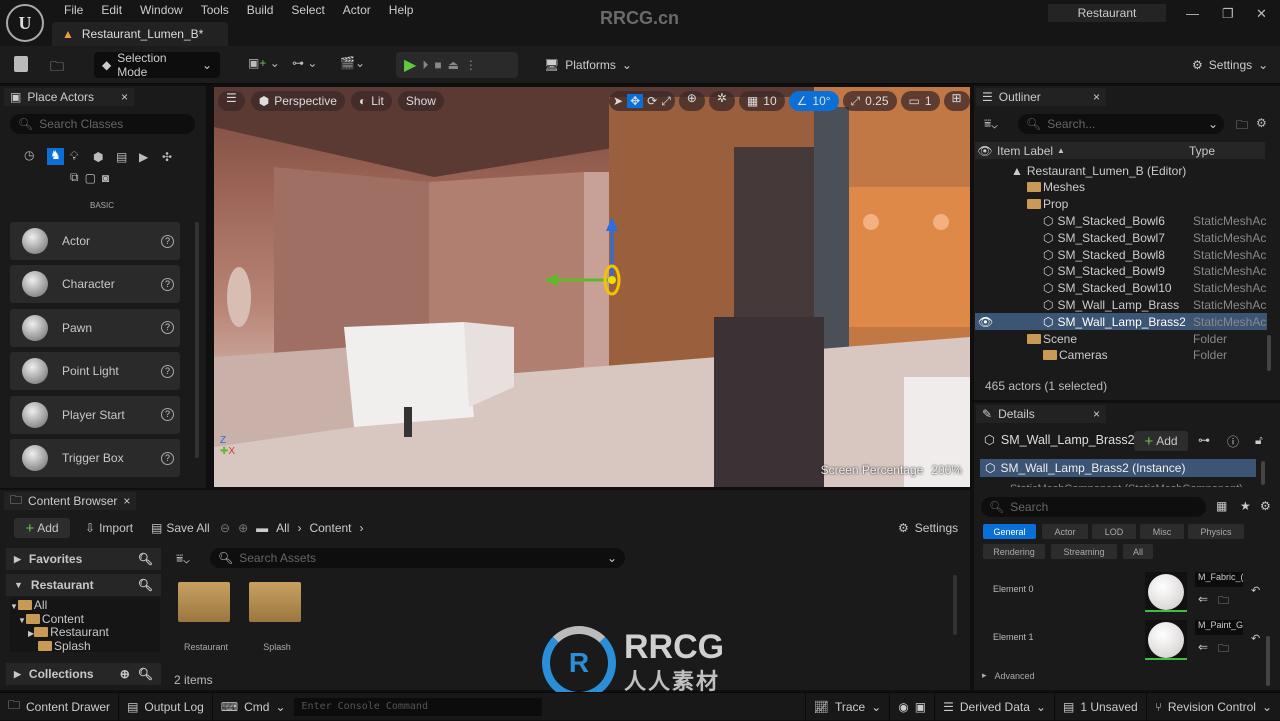  Describe the element at coordinates (1121, 304) in the screenshot. I see `outliner-row: ⬡ SM_Wall_Lamp_Brass StaticMeshAc` at that location.